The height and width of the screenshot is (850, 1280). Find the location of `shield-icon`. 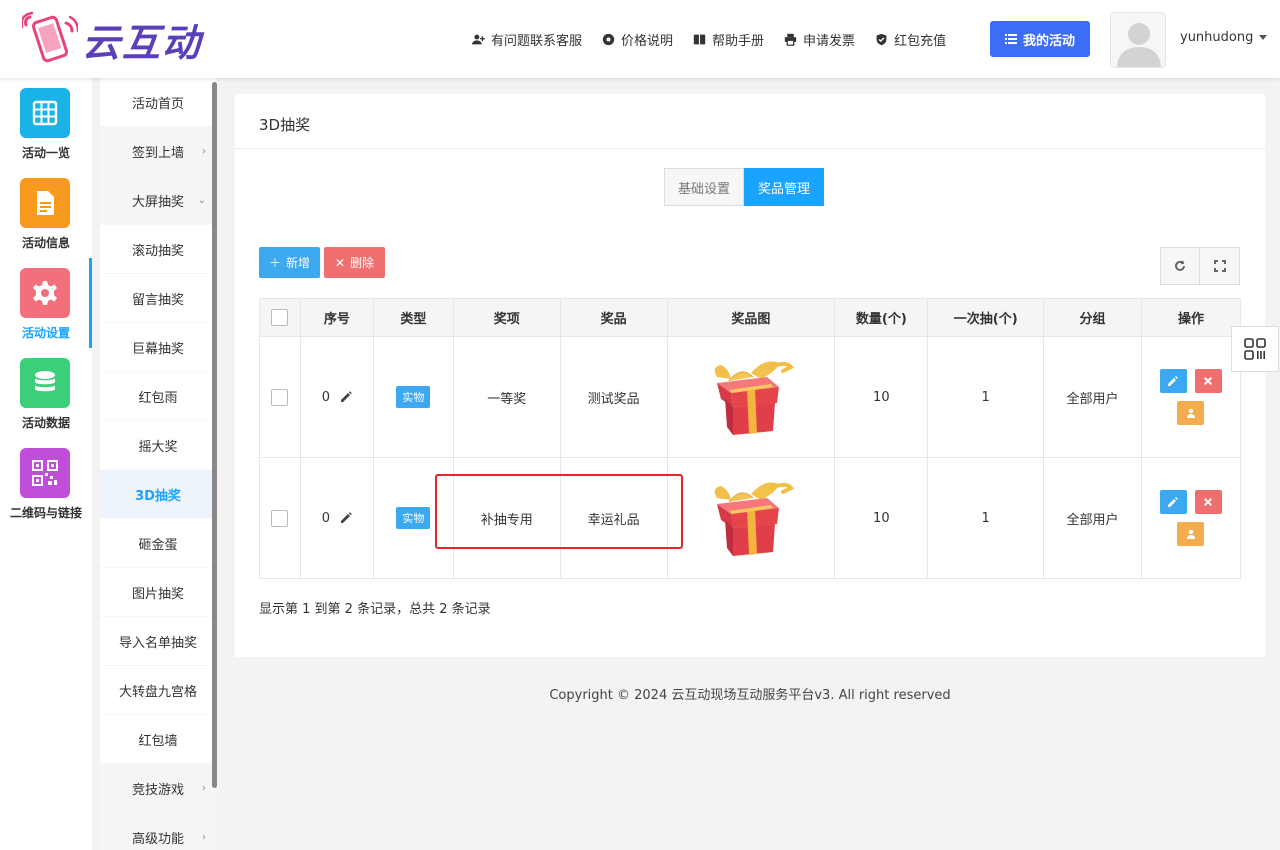

shield-icon is located at coordinates (881, 39).